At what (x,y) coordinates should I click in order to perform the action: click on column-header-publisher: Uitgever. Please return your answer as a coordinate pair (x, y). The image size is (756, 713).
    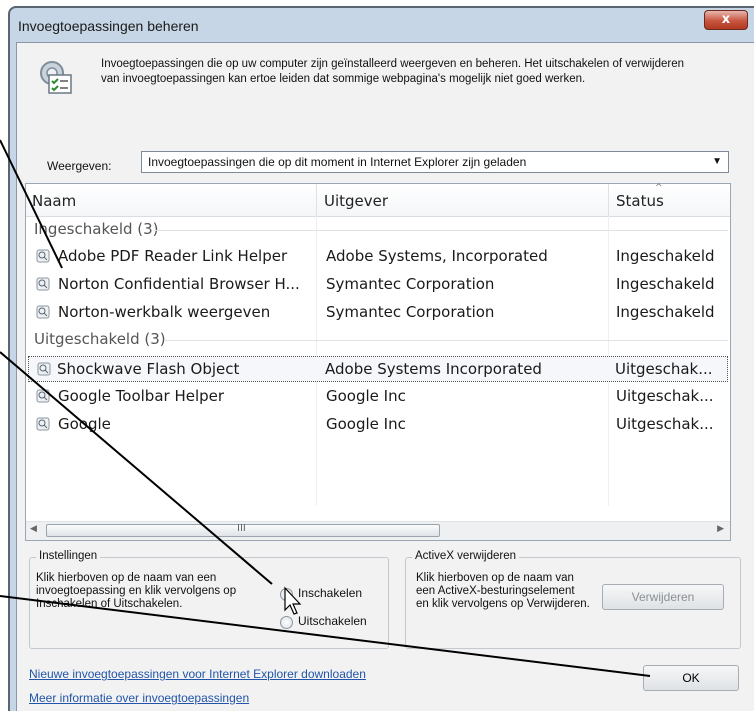
    Looking at the image, I should click on (356, 201).